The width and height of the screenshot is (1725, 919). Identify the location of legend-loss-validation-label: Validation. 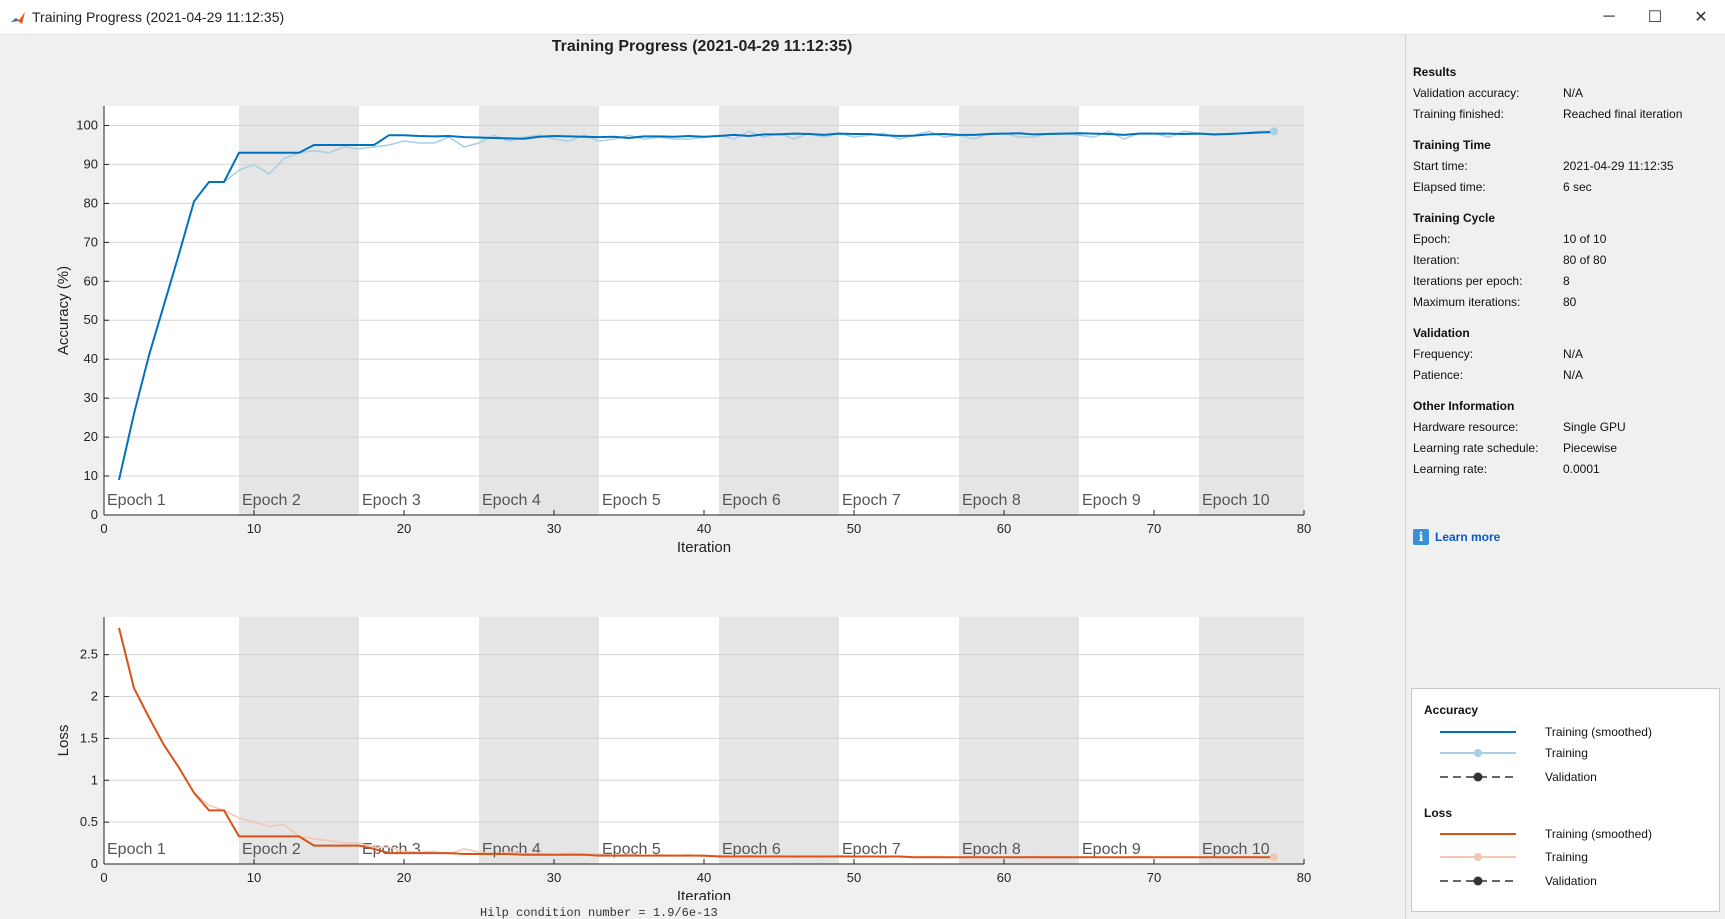
(1571, 881).